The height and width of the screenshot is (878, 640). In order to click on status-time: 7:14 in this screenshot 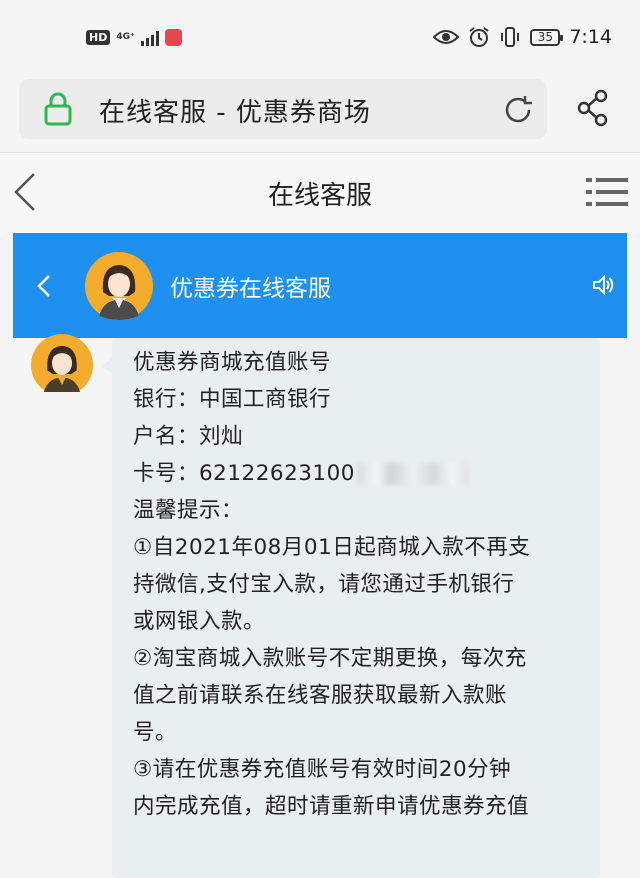, I will do `click(590, 37)`.